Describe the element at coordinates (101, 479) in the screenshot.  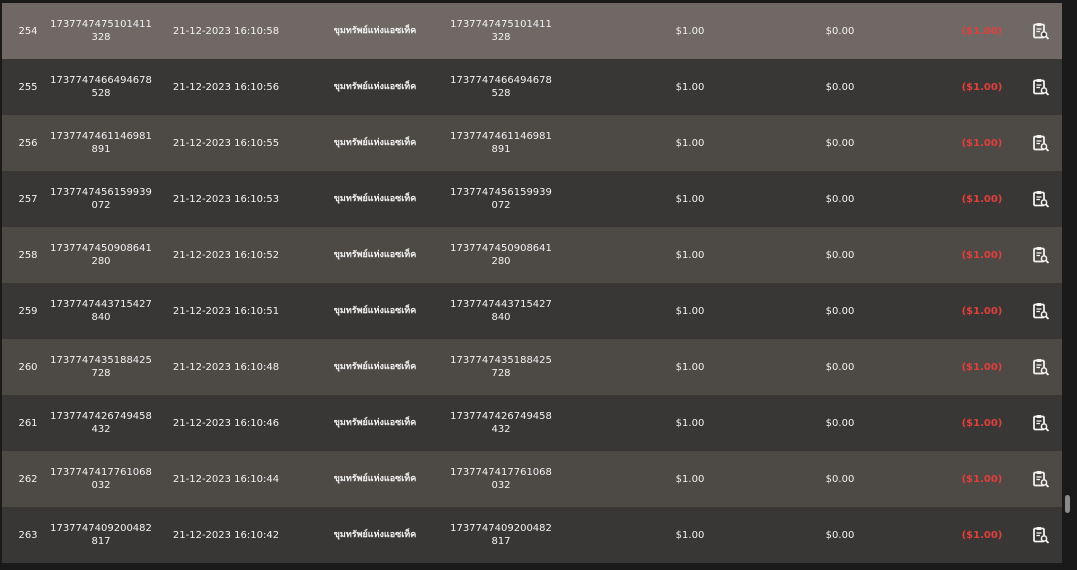
I see `transaction-id: 1737747417761068032` at that location.